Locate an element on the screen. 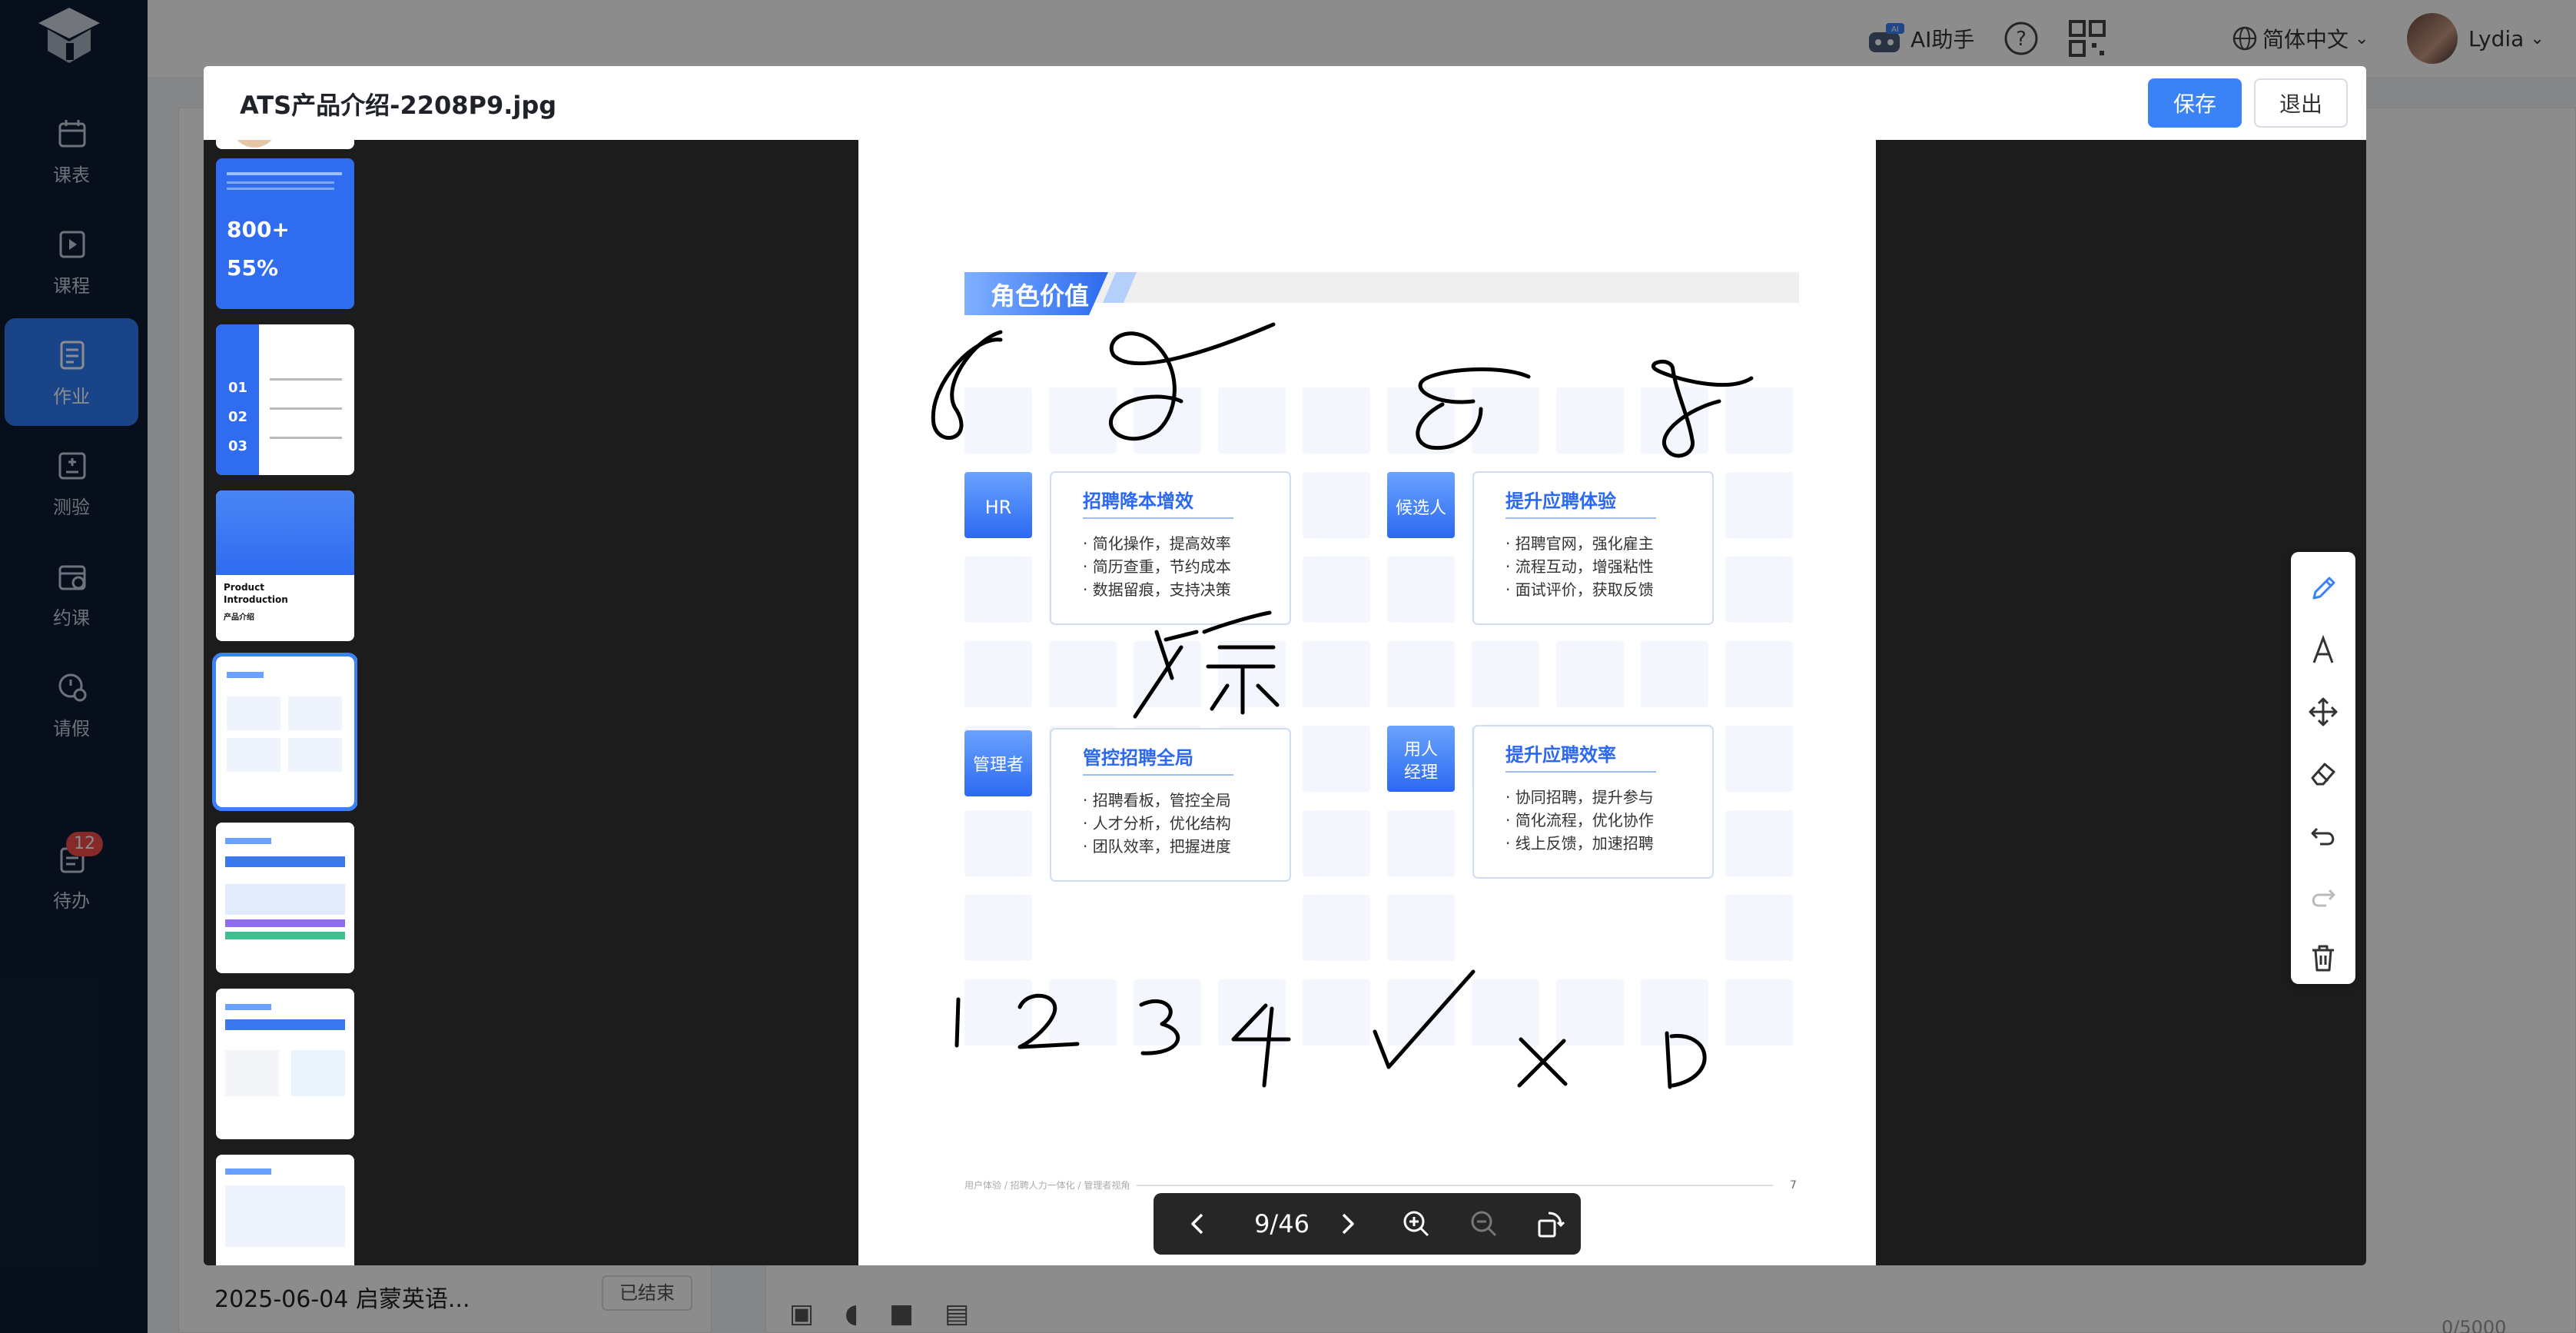 The image size is (2576, 1333). thumbnail-page: 800+ 55% is located at coordinates (285, 233).